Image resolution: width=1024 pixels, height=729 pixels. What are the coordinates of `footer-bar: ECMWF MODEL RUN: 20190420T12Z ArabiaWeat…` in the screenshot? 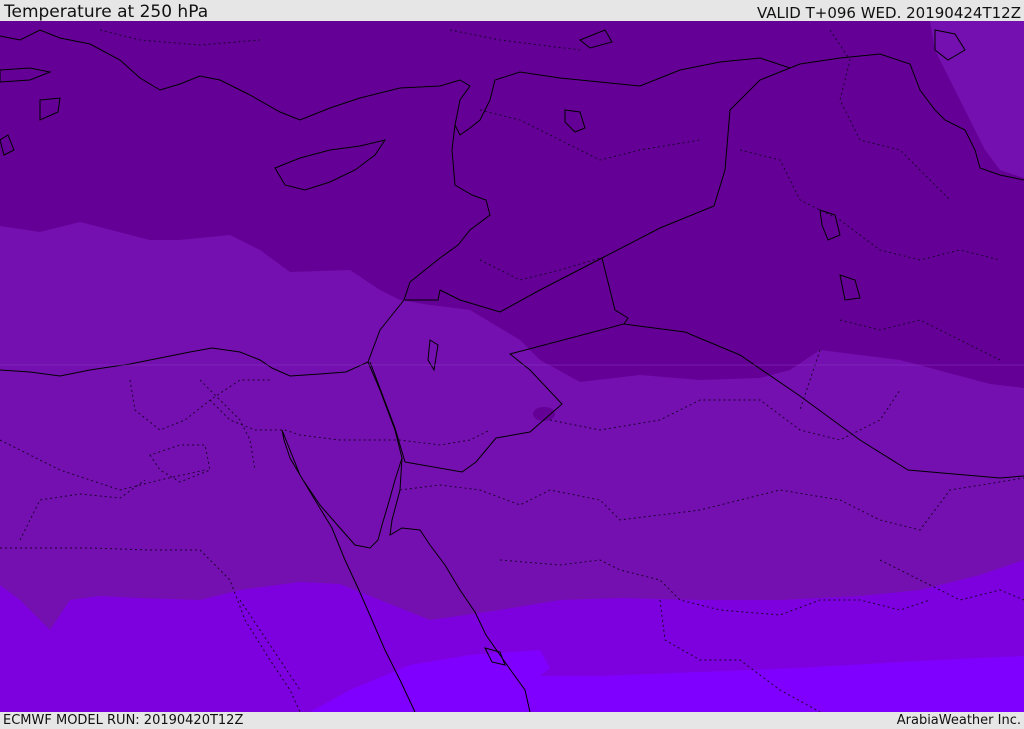 It's located at (512, 720).